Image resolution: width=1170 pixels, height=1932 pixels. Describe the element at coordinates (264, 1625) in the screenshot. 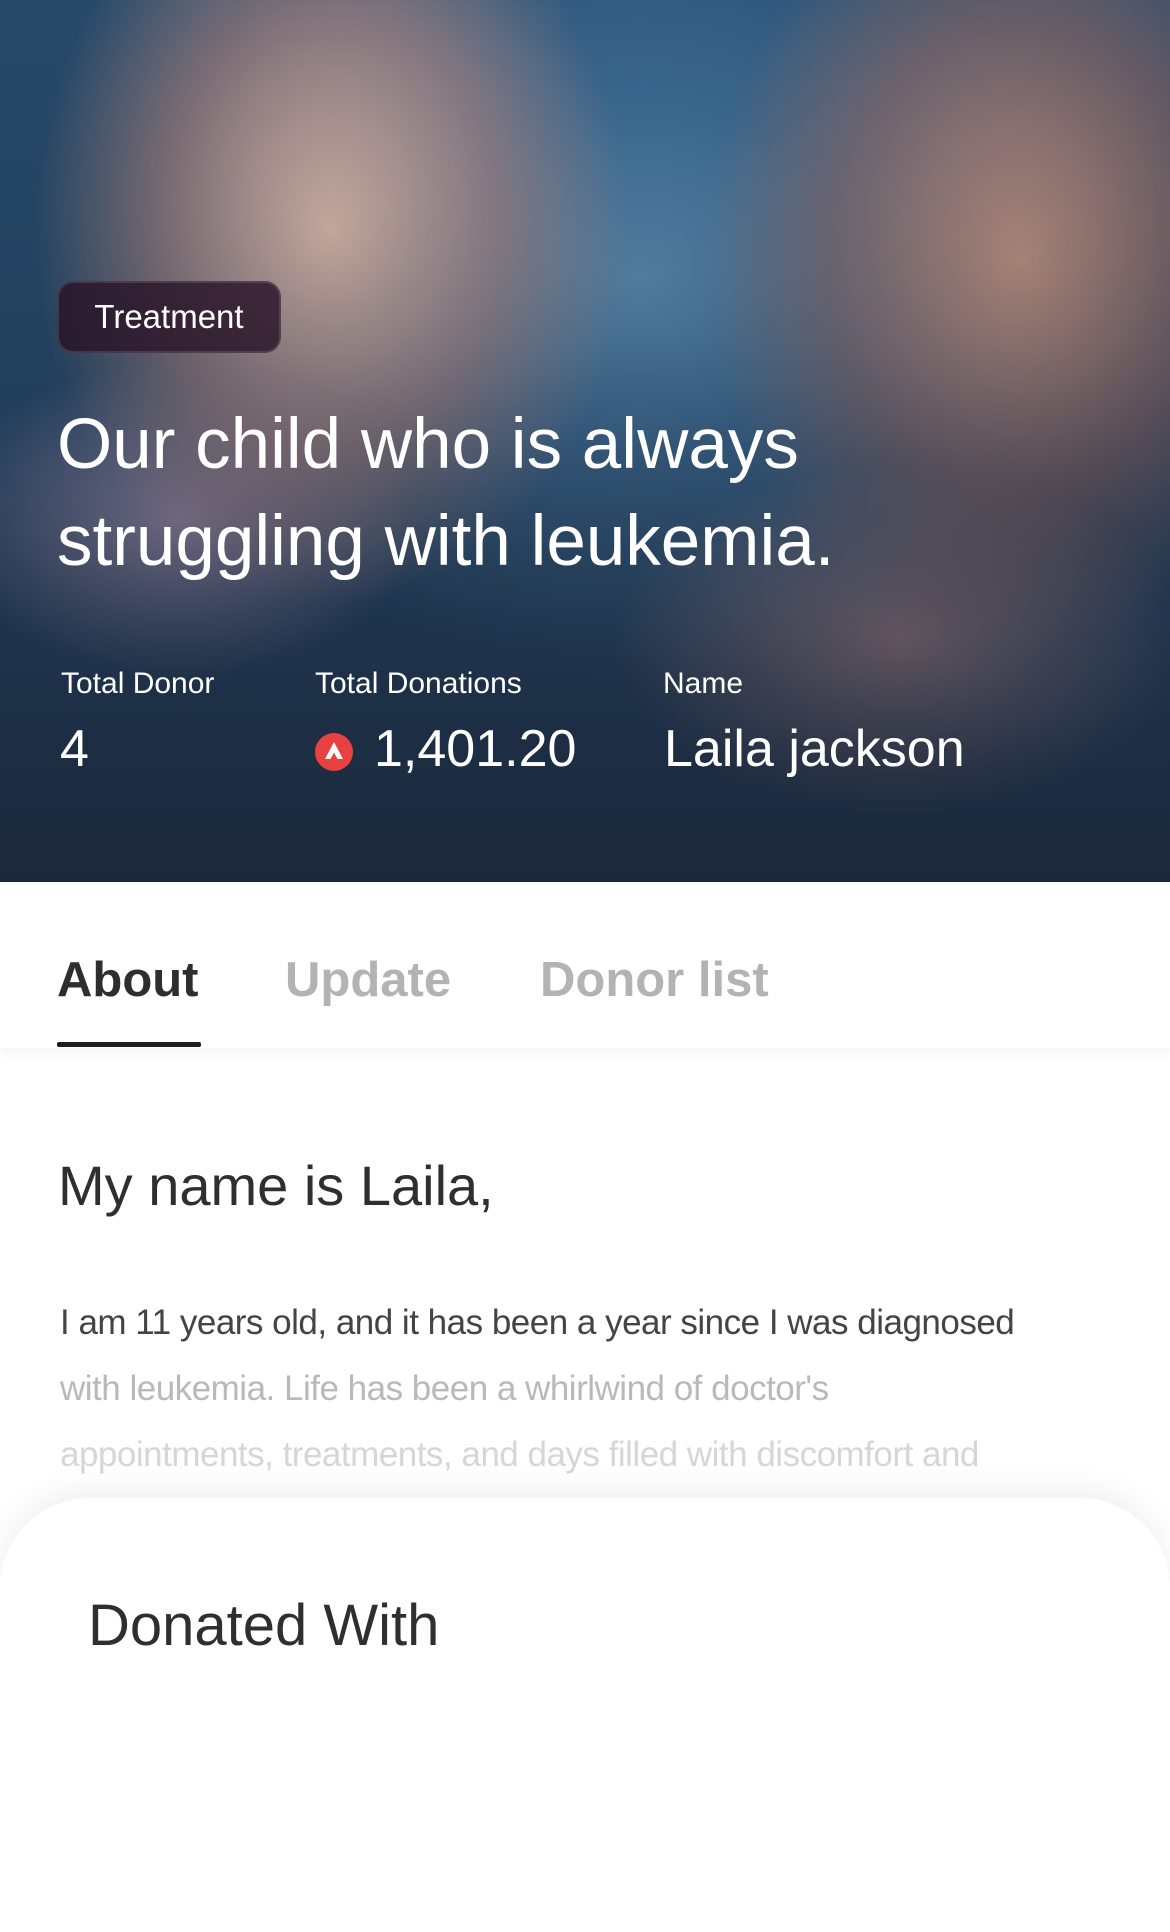

I see `donated-with-title: Donated With` at that location.